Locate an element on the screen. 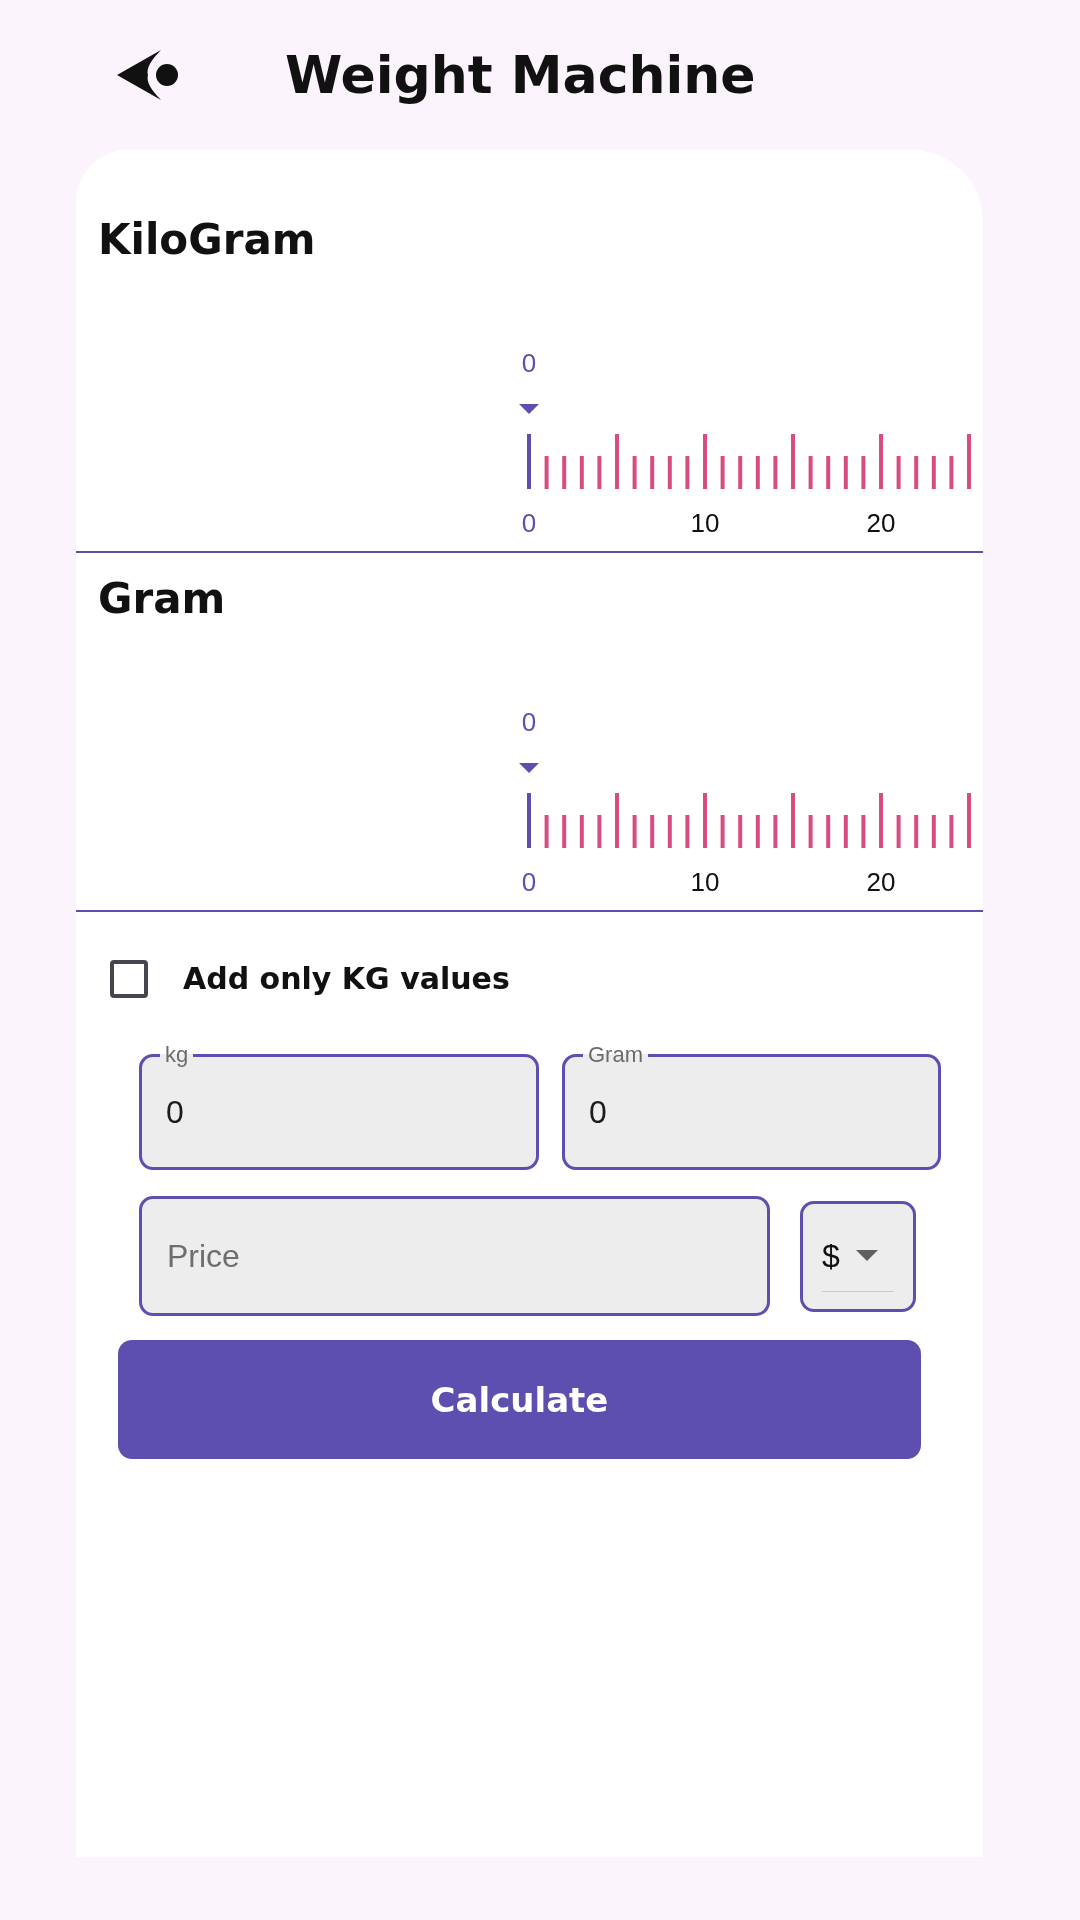  input-field: Gram 0 is located at coordinates (751, 1107).